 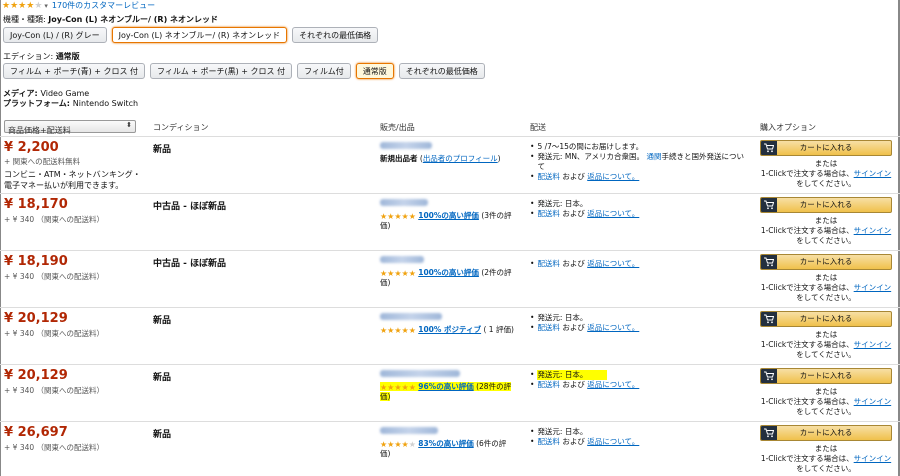 What do you see at coordinates (460, 158) in the screenshot?
I see `seller-profile-link: 出品者のプロフィール` at bounding box center [460, 158].